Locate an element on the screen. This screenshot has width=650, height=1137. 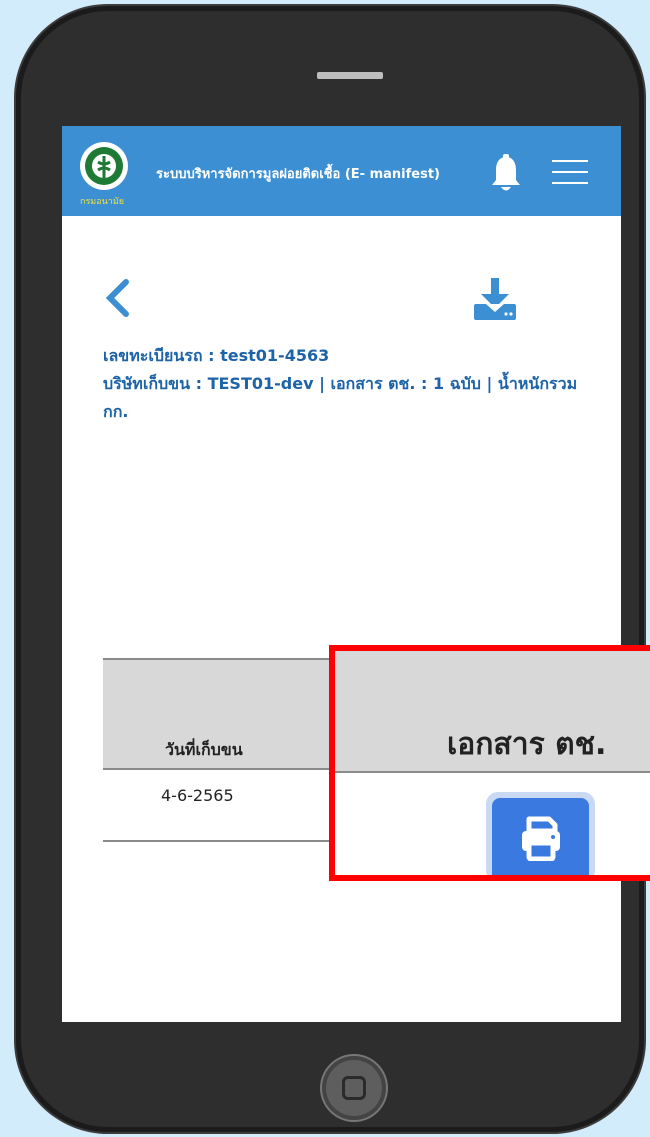
highlight-box: เอกสาร ตช. is located at coordinates (489, 763).